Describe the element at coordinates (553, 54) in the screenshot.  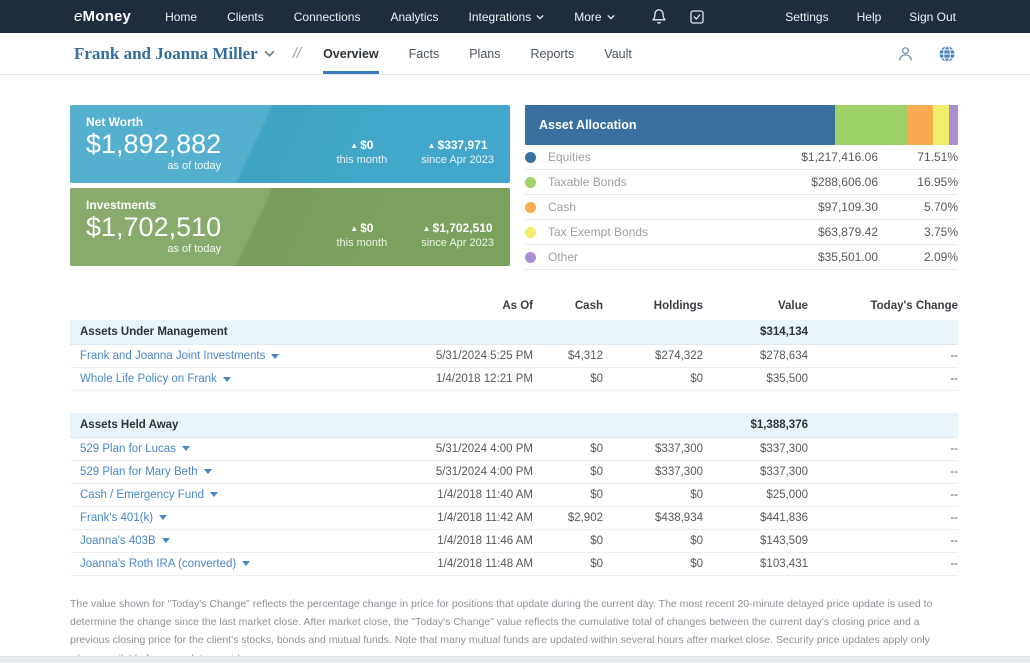
I see `tab-reports: Reports` at that location.